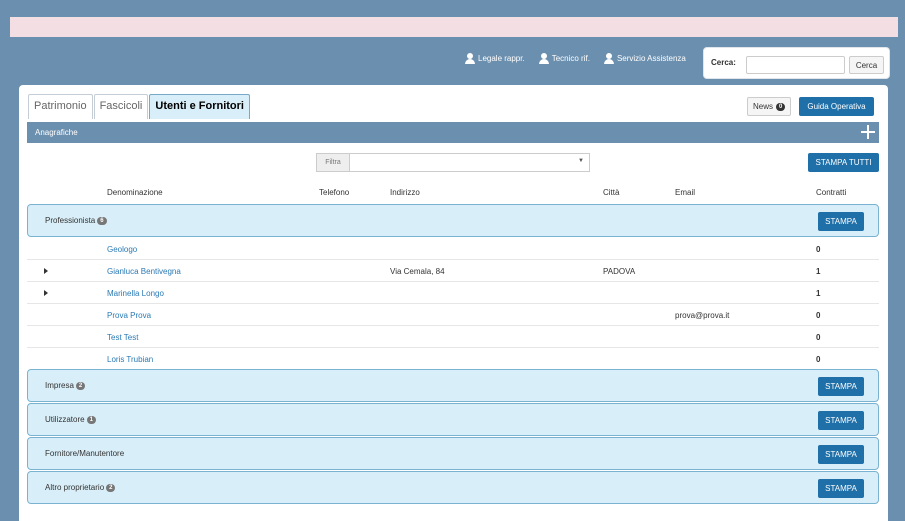  Describe the element at coordinates (868, 132) in the screenshot. I see `plus-icon` at that location.